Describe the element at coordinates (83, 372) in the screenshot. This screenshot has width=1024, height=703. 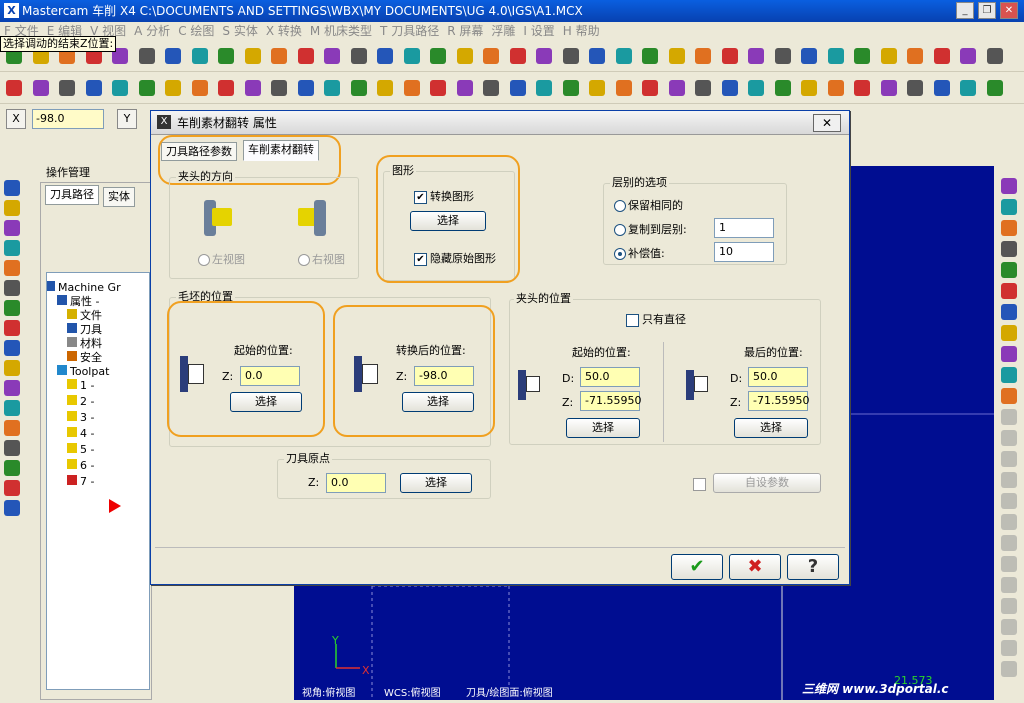
I see `tree-item: Toolpat` at that location.